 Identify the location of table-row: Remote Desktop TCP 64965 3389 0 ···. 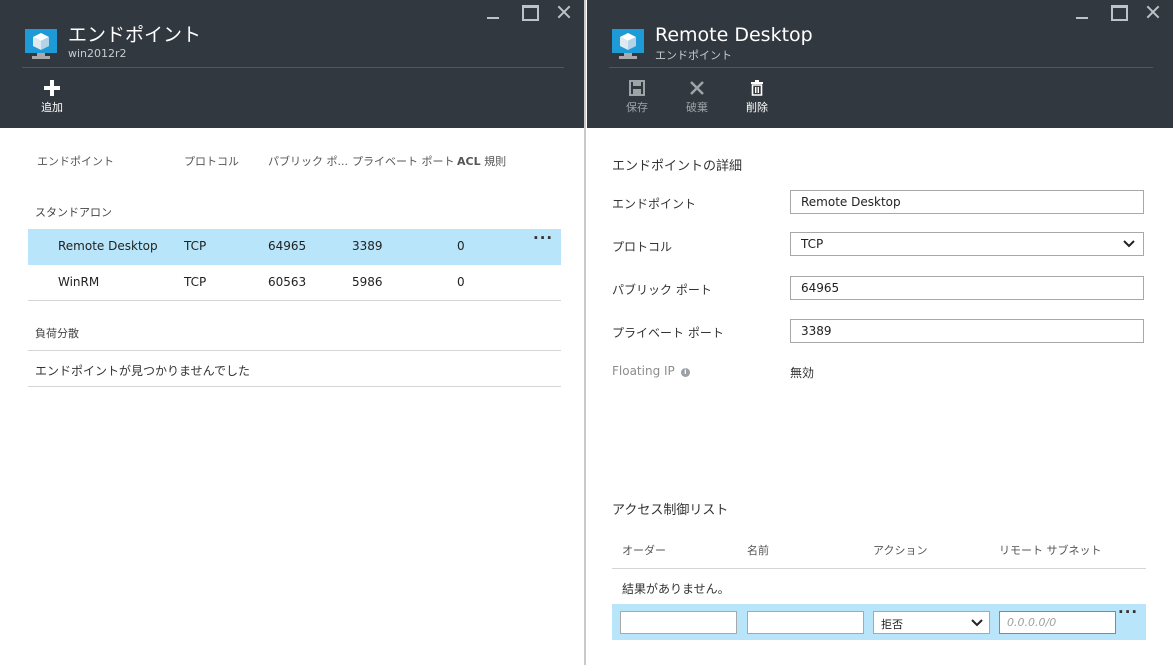
(294, 247).